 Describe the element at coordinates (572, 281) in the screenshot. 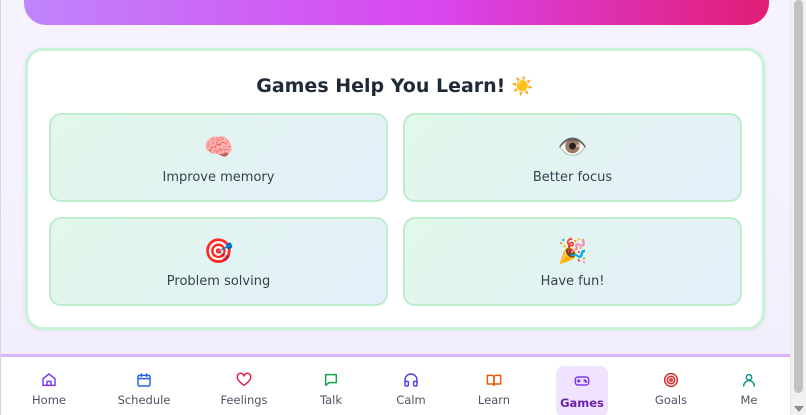

I see `benefit-label: Have fun!` at that location.